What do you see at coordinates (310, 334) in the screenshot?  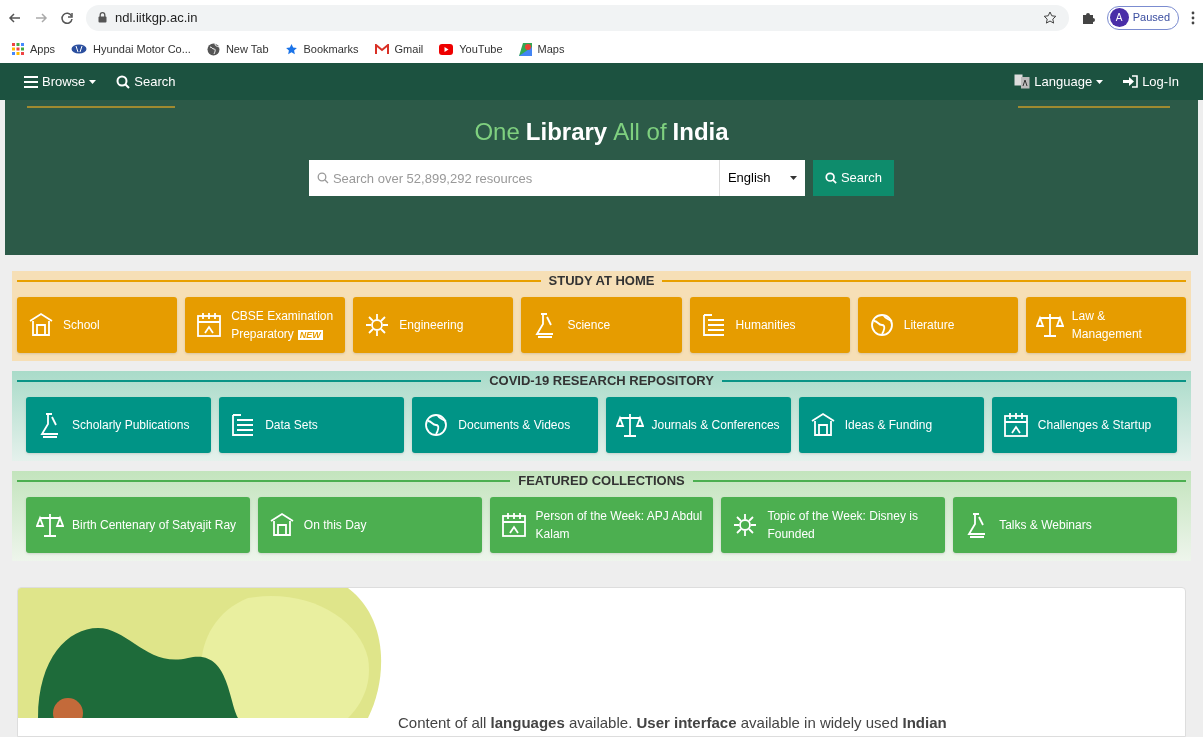 I see `new-badge: NEW` at bounding box center [310, 334].